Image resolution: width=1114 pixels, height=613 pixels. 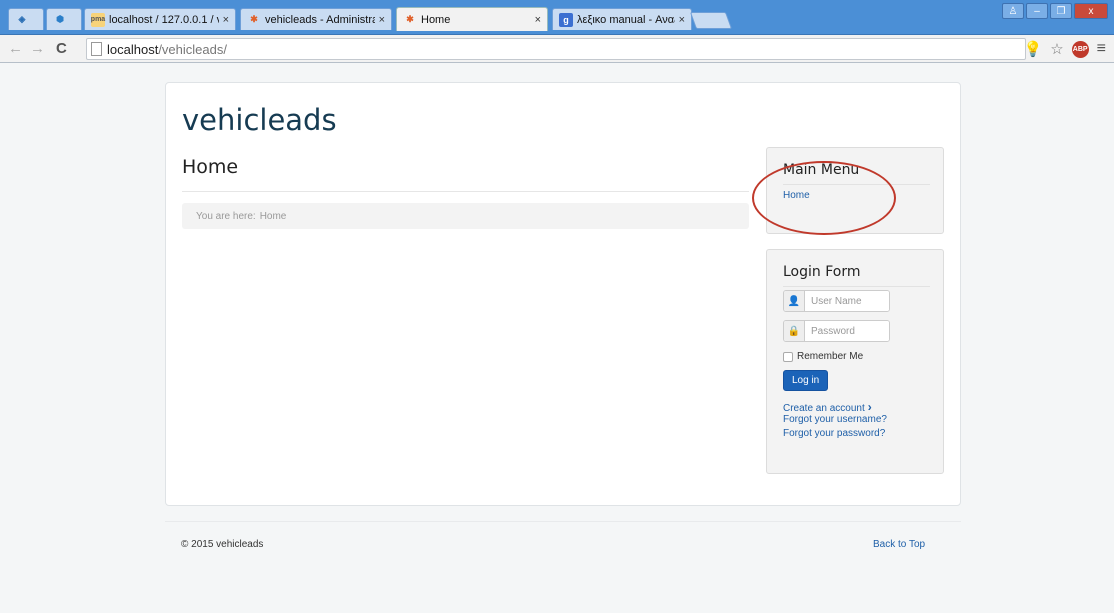 What do you see at coordinates (210, 167) in the screenshot?
I see `page-heading: Home` at bounding box center [210, 167].